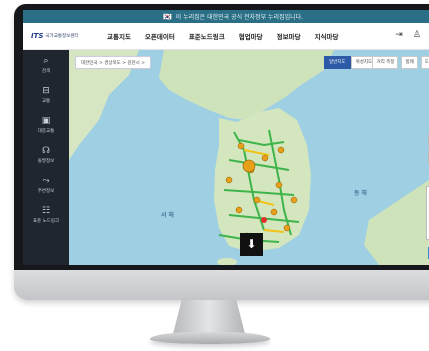  I want to click on gov-banner: 🇰🇷 이 누리집은 대한민국 공식 전자정부 누리집입니다. ⌄, so click(226, 16).